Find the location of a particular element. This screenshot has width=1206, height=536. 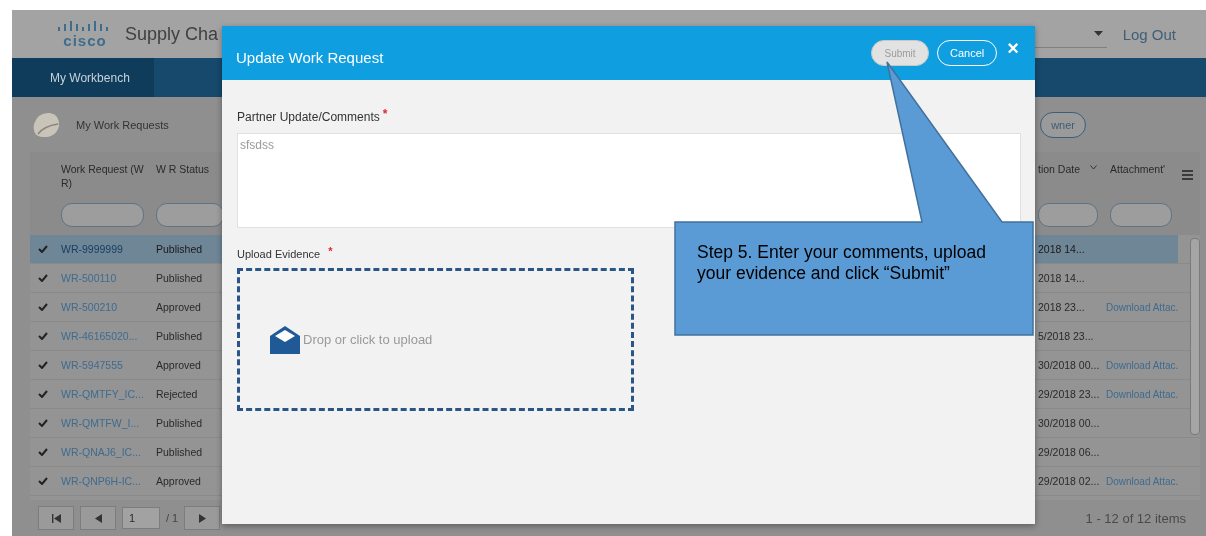

menu-icon is located at coordinates (1187, 175).